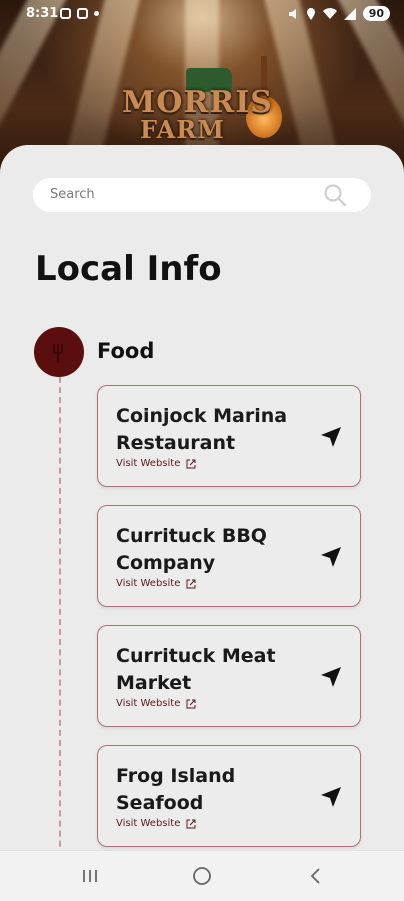  What do you see at coordinates (335, 195) in the screenshot?
I see `search-icon` at bounding box center [335, 195].